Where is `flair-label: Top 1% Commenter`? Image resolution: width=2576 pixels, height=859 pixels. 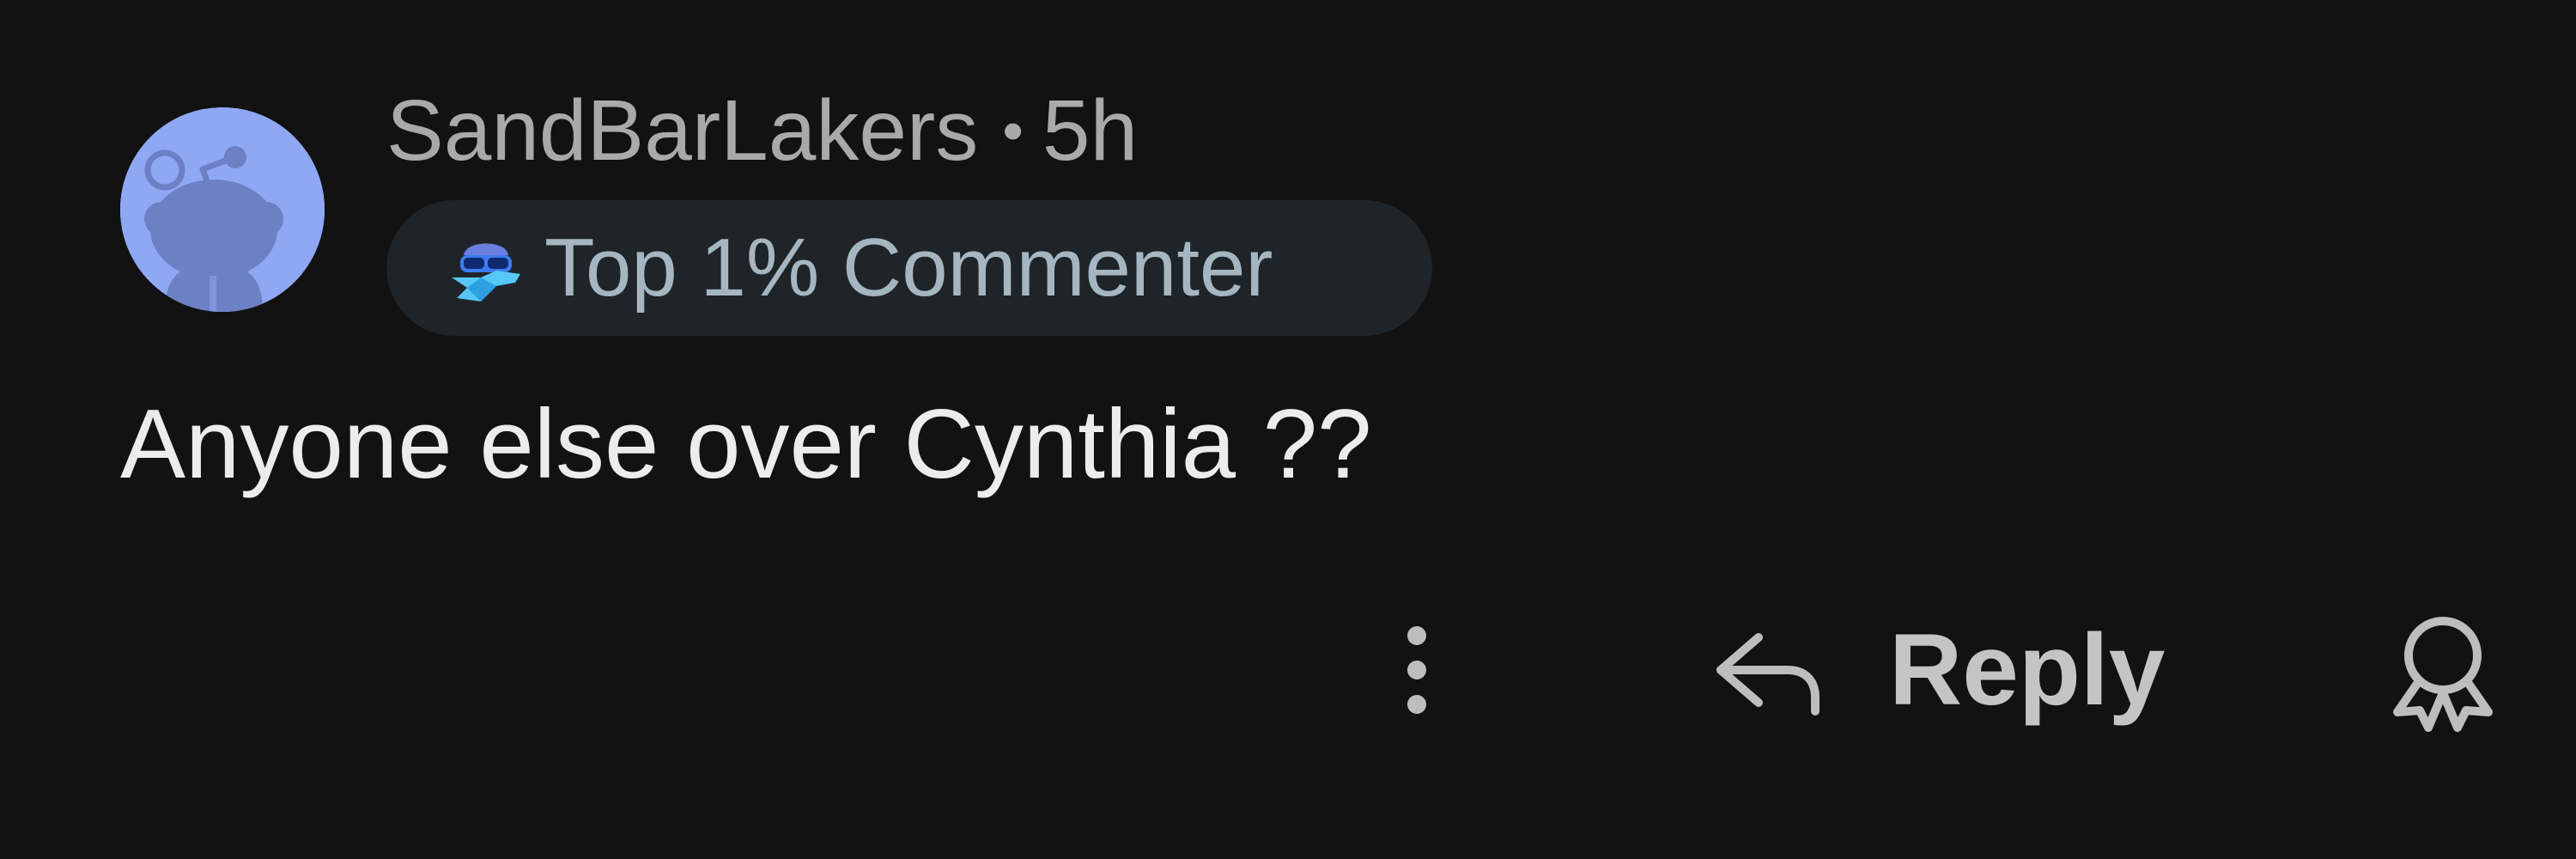
flair-label: Top 1% Commenter is located at coordinates (908, 268).